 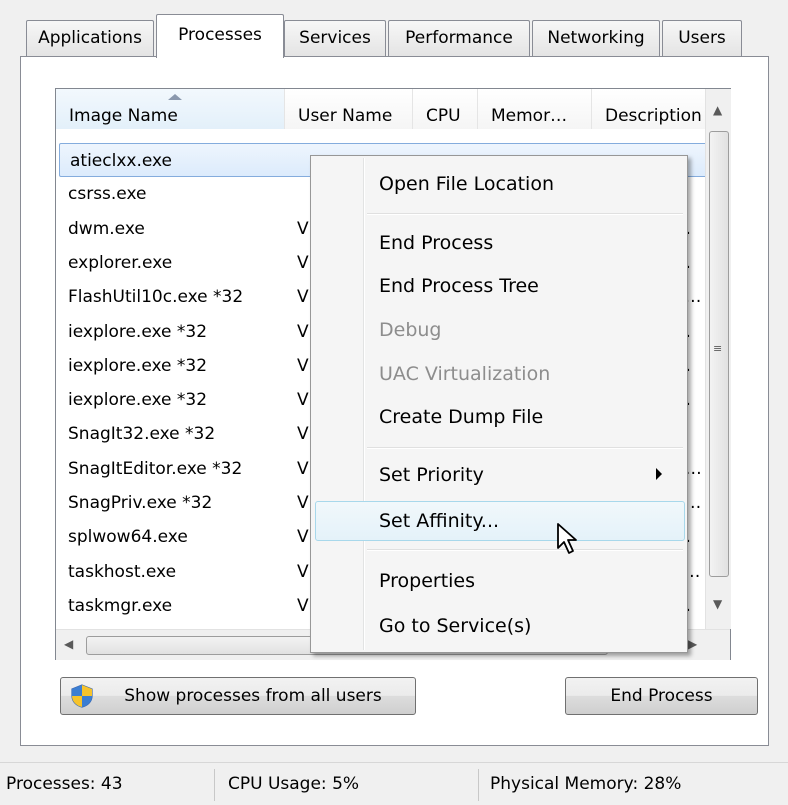 What do you see at coordinates (120, 605) in the screenshot?
I see `cell-image-name: taskmgr.exe` at bounding box center [120, 605].